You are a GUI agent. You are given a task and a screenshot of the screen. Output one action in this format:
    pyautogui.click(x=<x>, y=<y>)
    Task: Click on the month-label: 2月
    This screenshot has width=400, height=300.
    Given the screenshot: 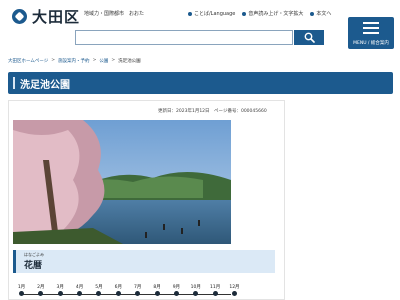 What is the action you would take?
    pyautogui.click(x=41, y=287)
    